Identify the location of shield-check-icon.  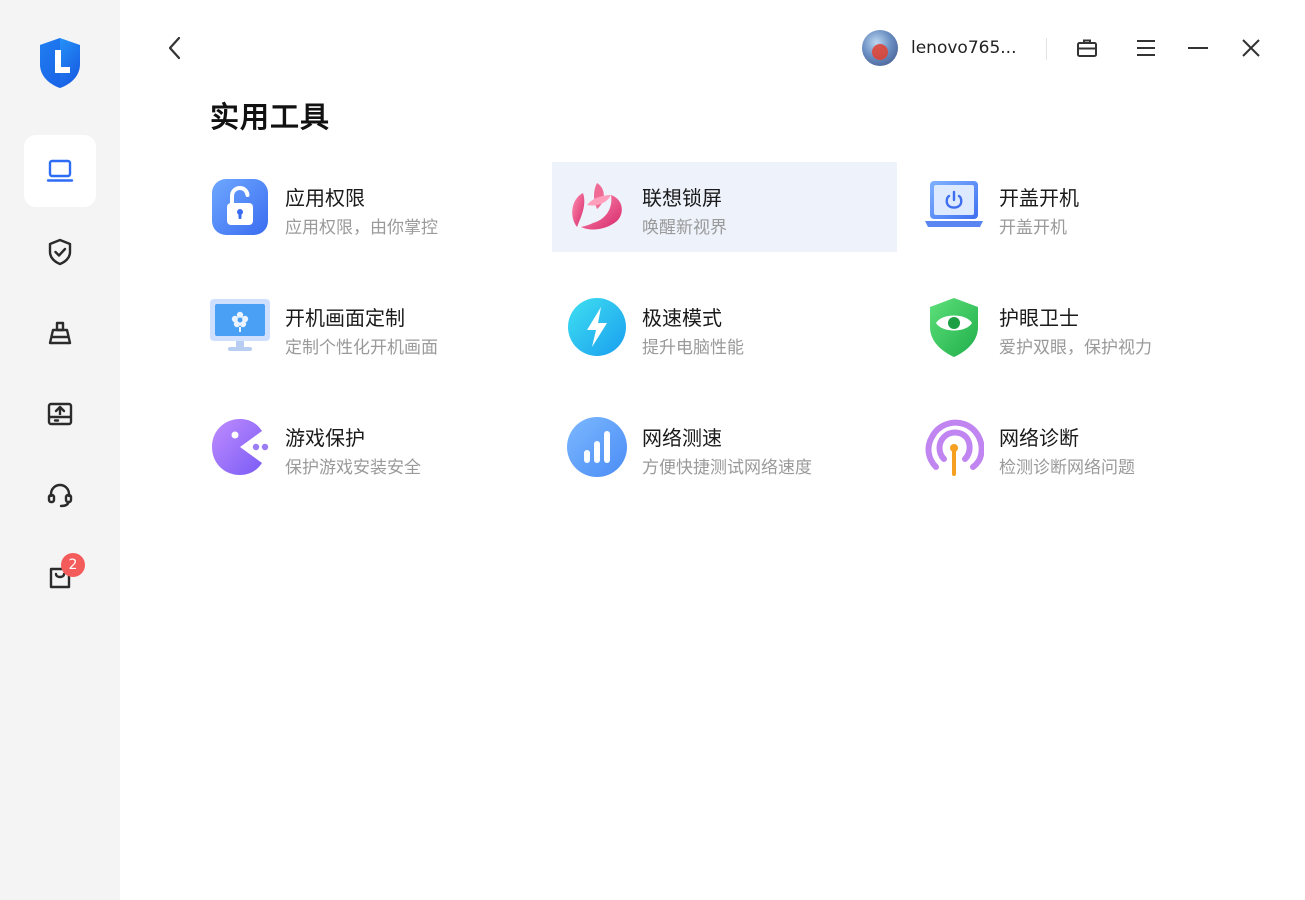
(60, 252).